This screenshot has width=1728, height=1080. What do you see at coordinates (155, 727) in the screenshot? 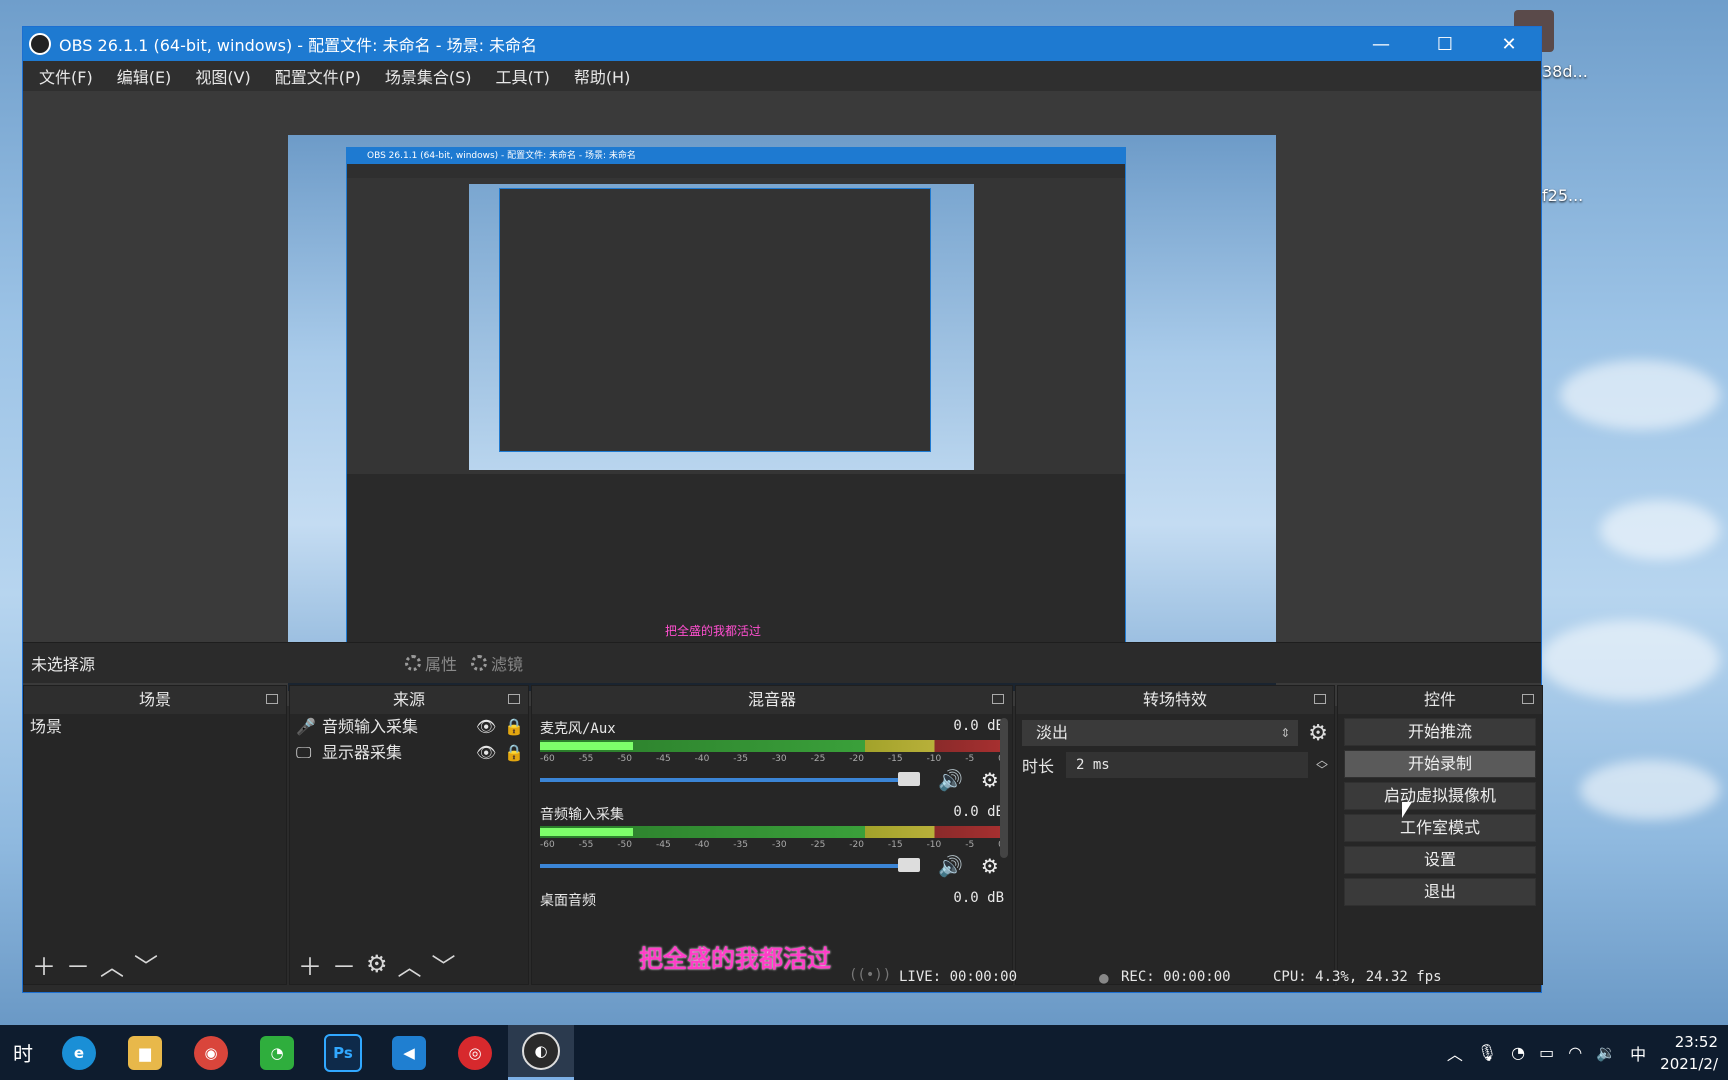
I see `scene-item: 场景` at bounding box center [155, 727].